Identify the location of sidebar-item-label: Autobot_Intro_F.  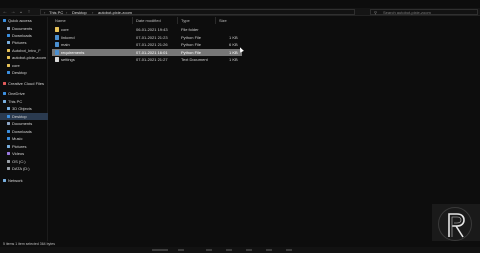
(26, 50).